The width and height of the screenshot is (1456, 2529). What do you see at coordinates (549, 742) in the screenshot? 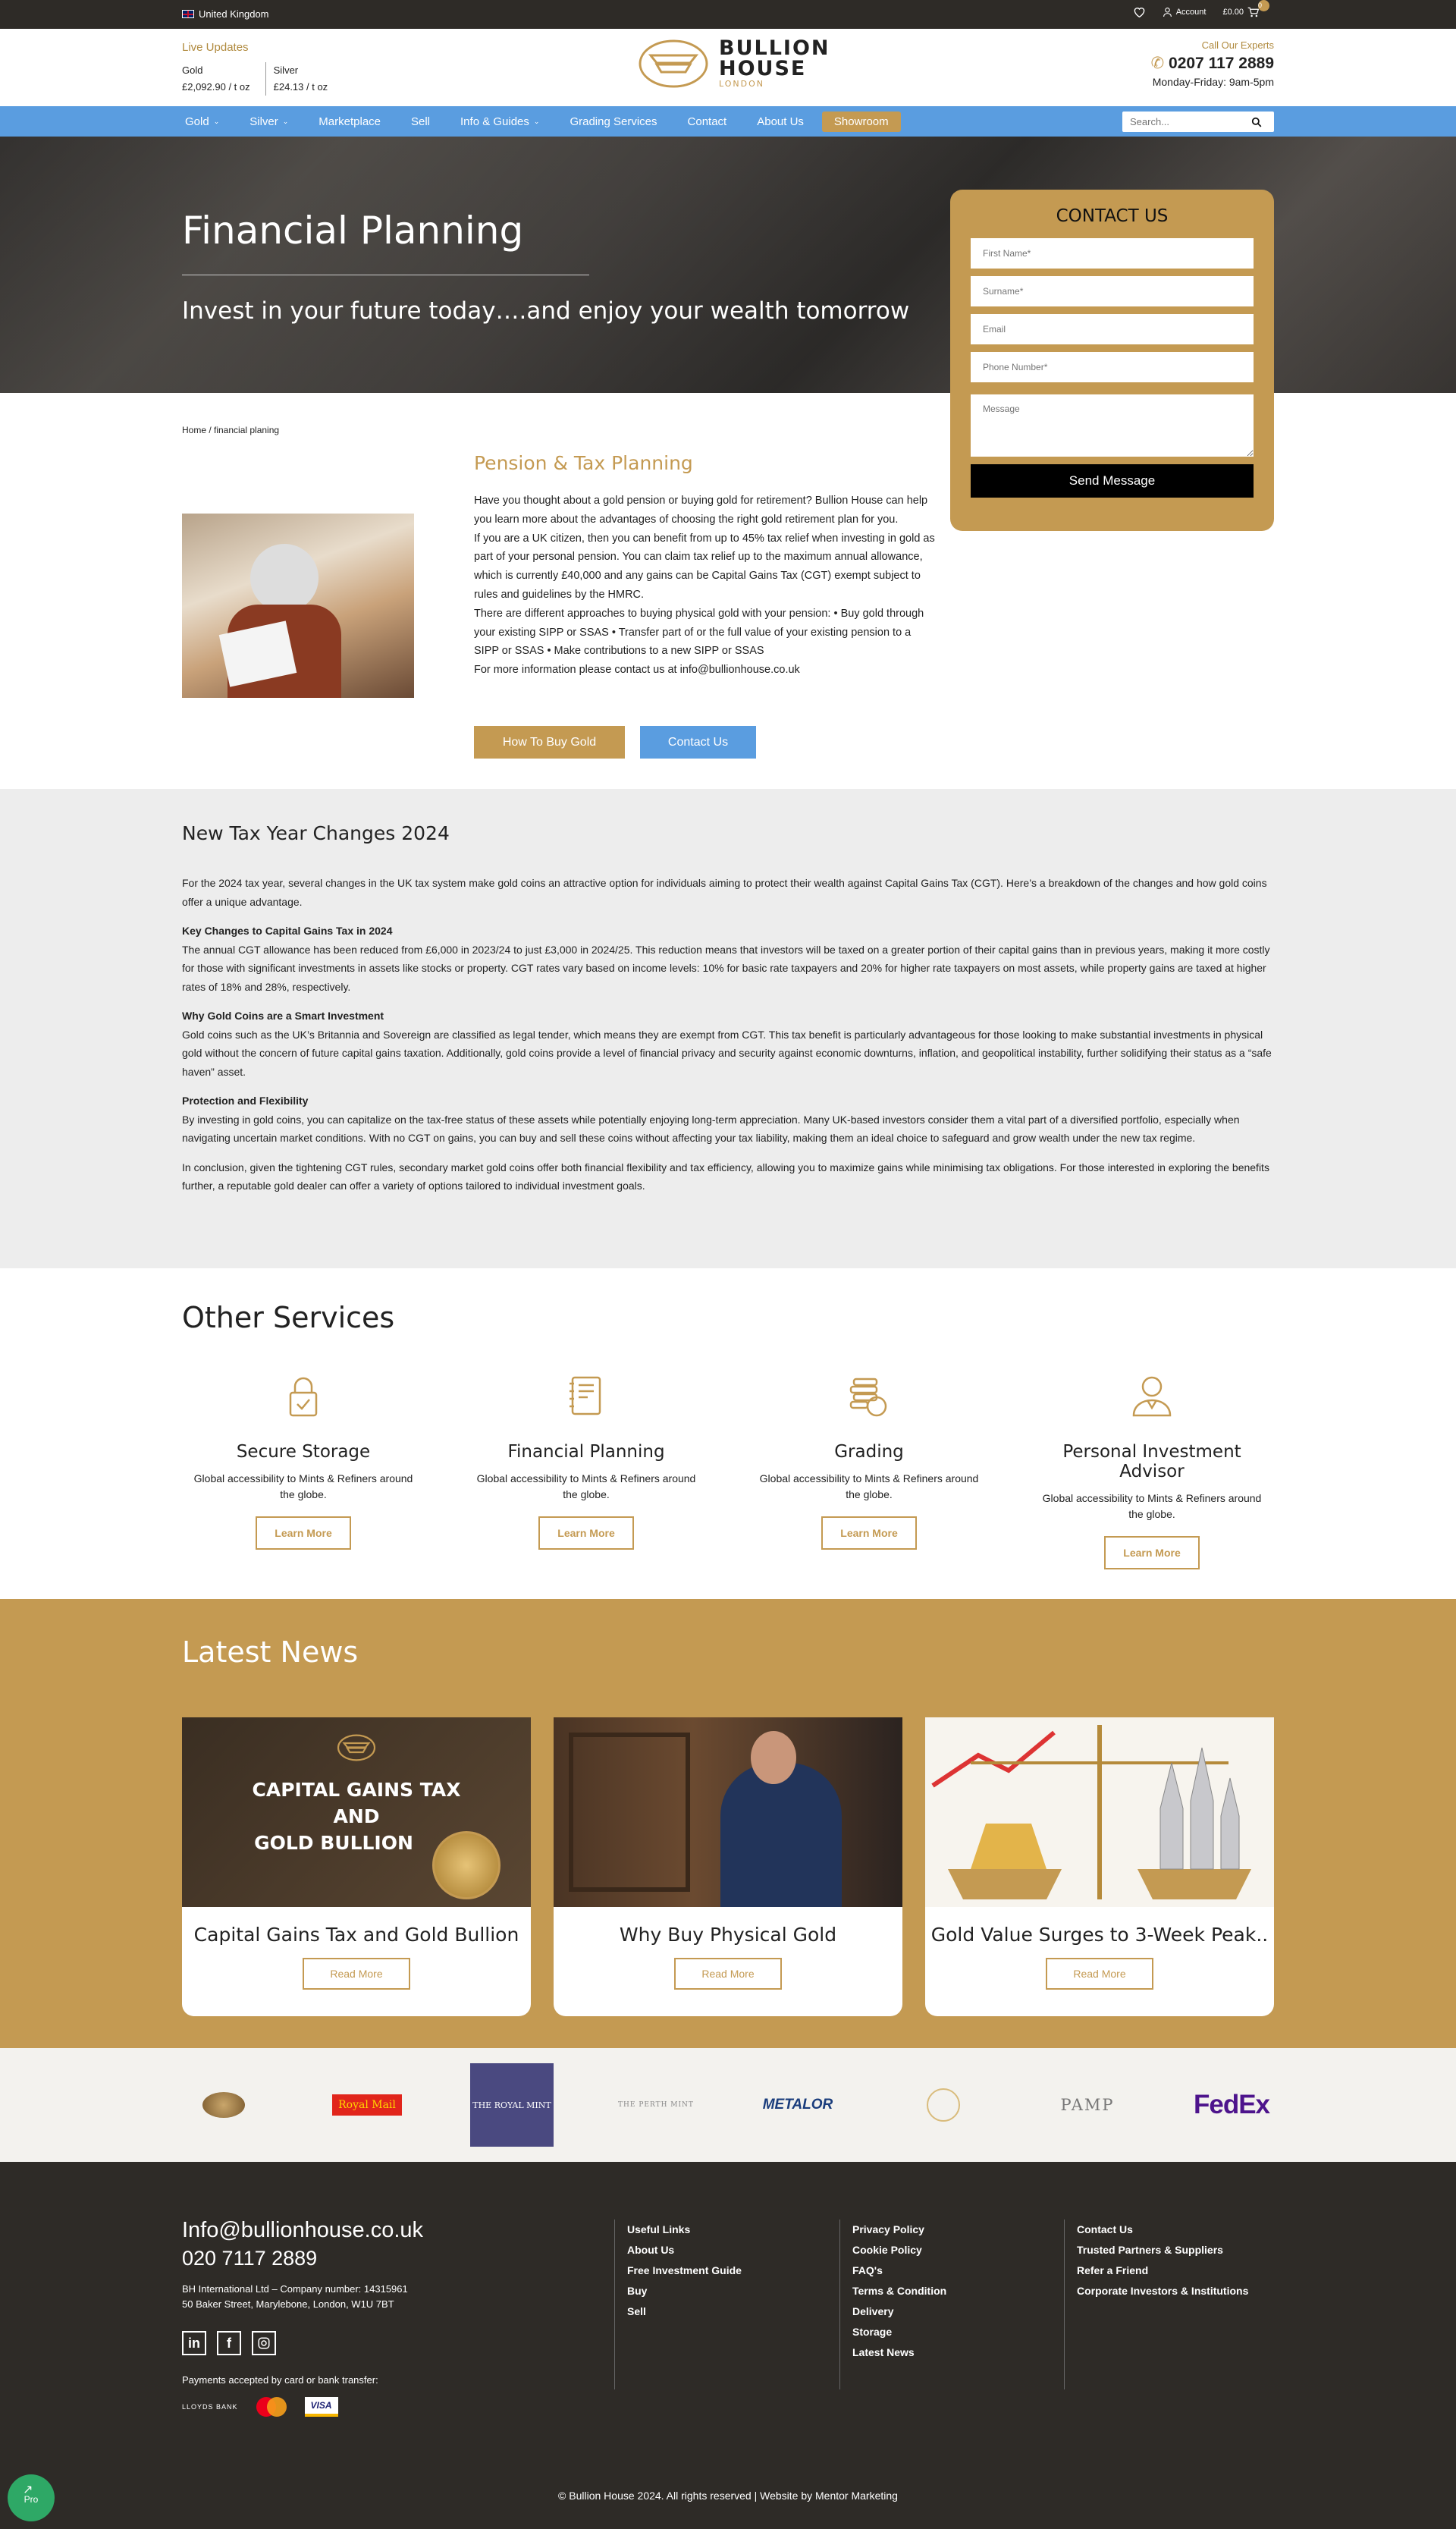
I see `how-to-buy-gold-button: How To Buy Gold` at bounding box center [549, 742].